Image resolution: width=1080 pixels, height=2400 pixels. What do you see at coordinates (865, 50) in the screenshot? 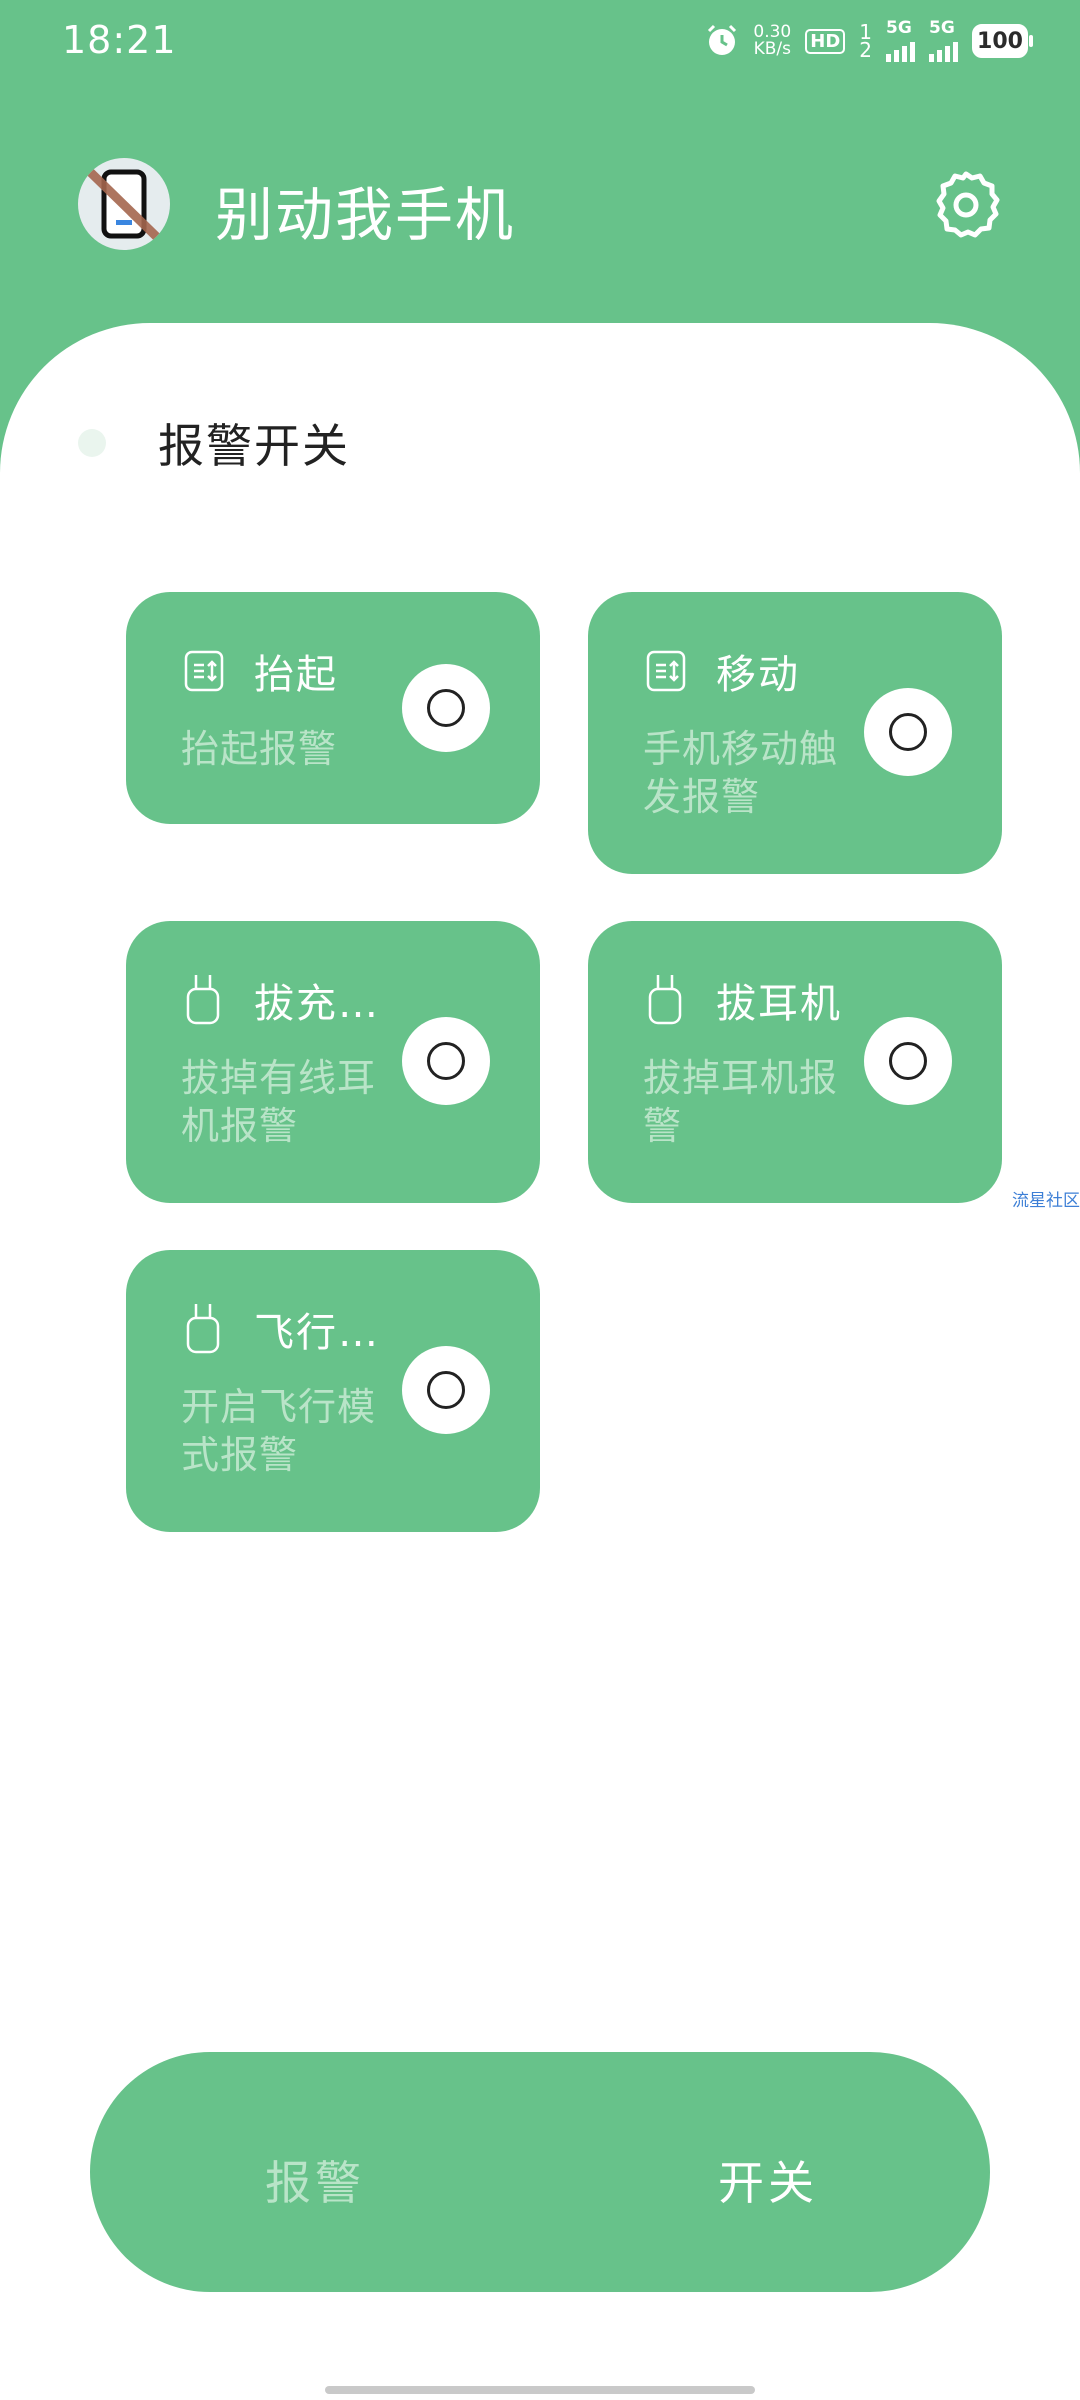
I see `sim-bottom: 2` at bounding box center [865, 50].